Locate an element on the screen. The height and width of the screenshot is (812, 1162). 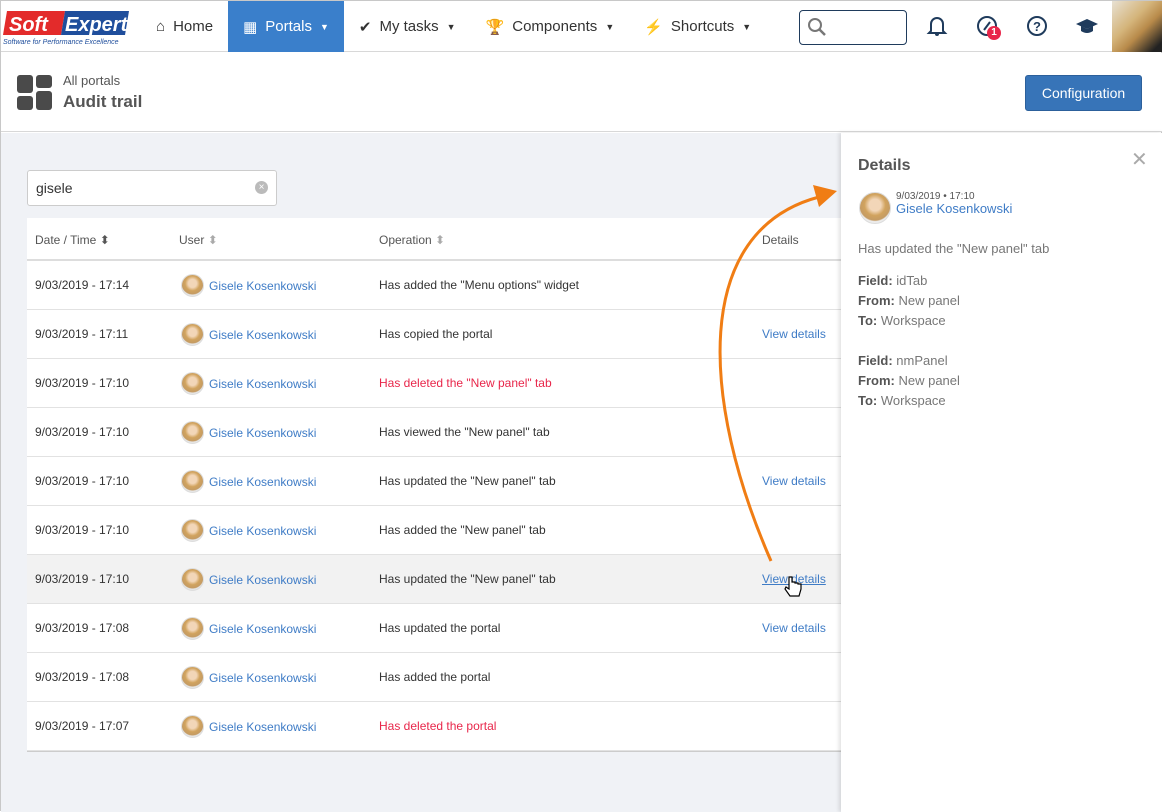
panel-user-avatar is located at coordinates (875, 208).